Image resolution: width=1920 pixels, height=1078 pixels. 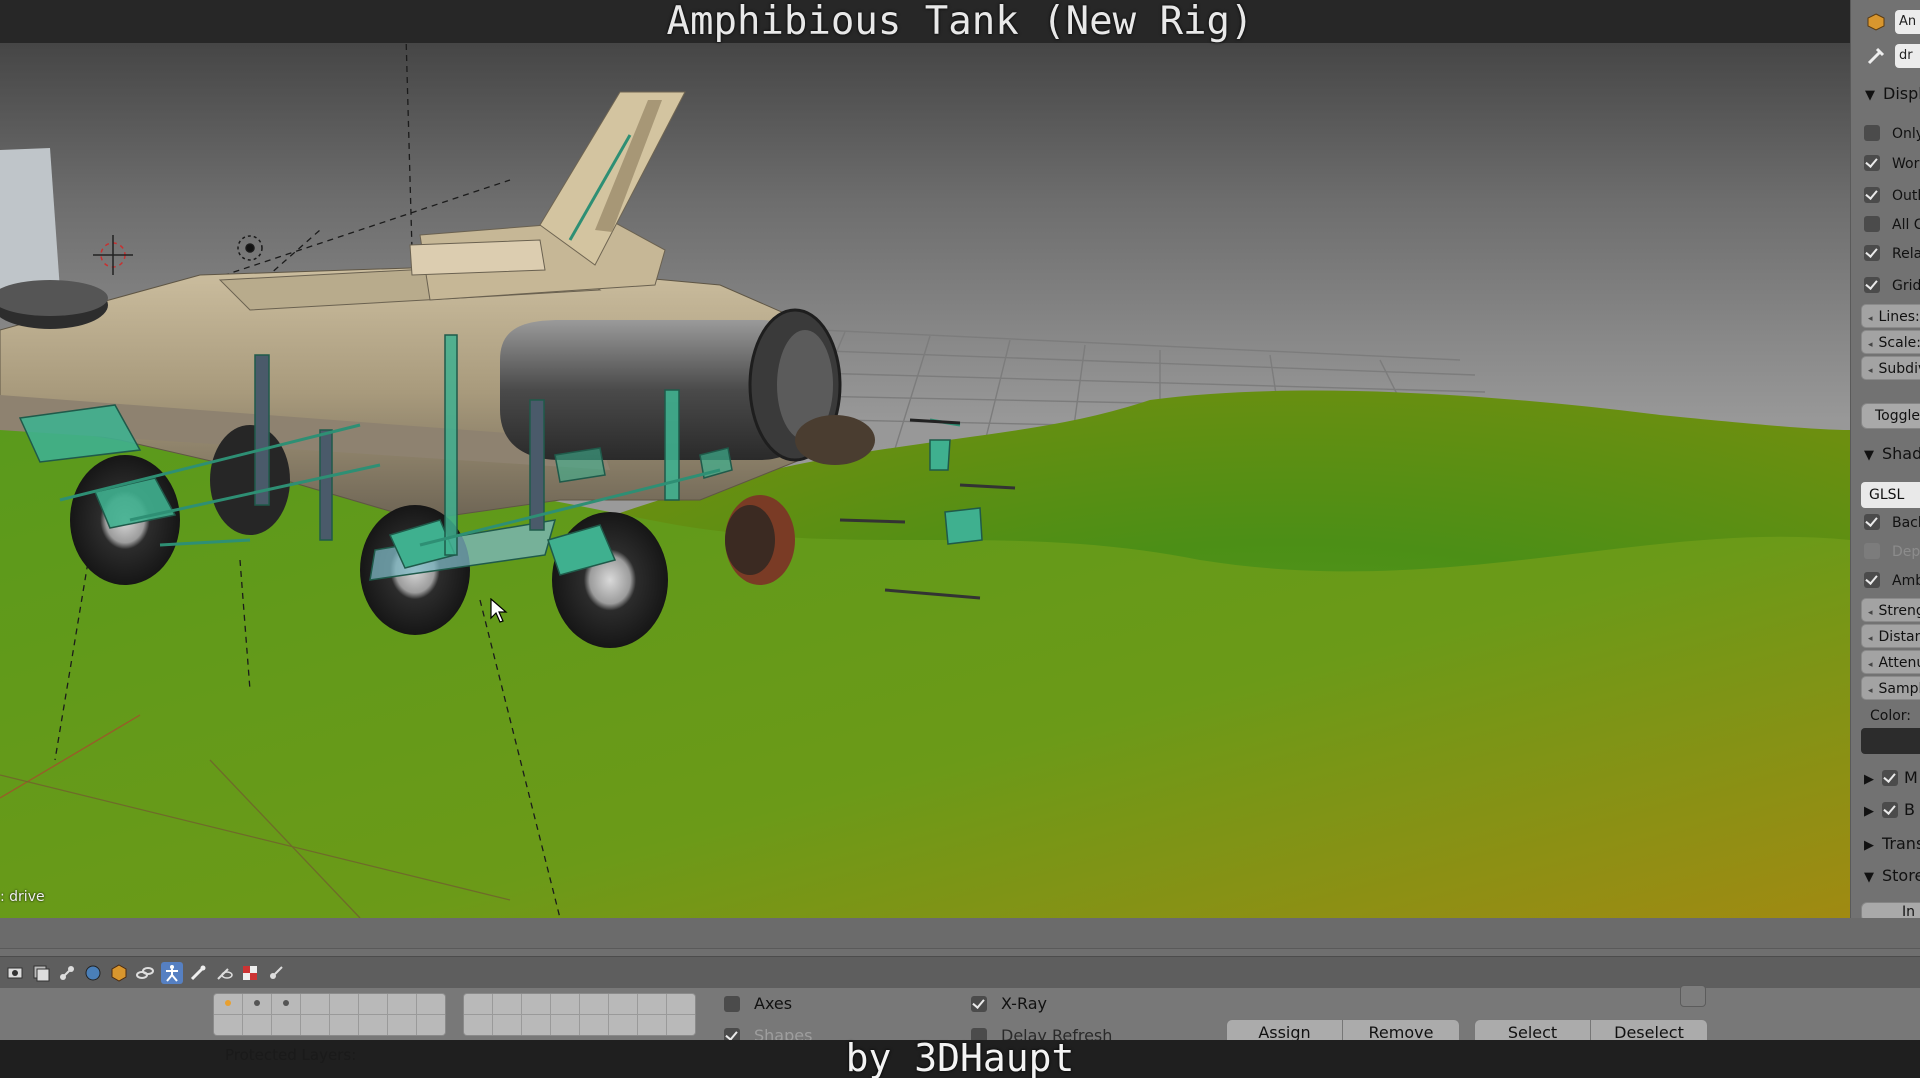 I want to click on bone-constraint-icon, so click(x=224, y=973).